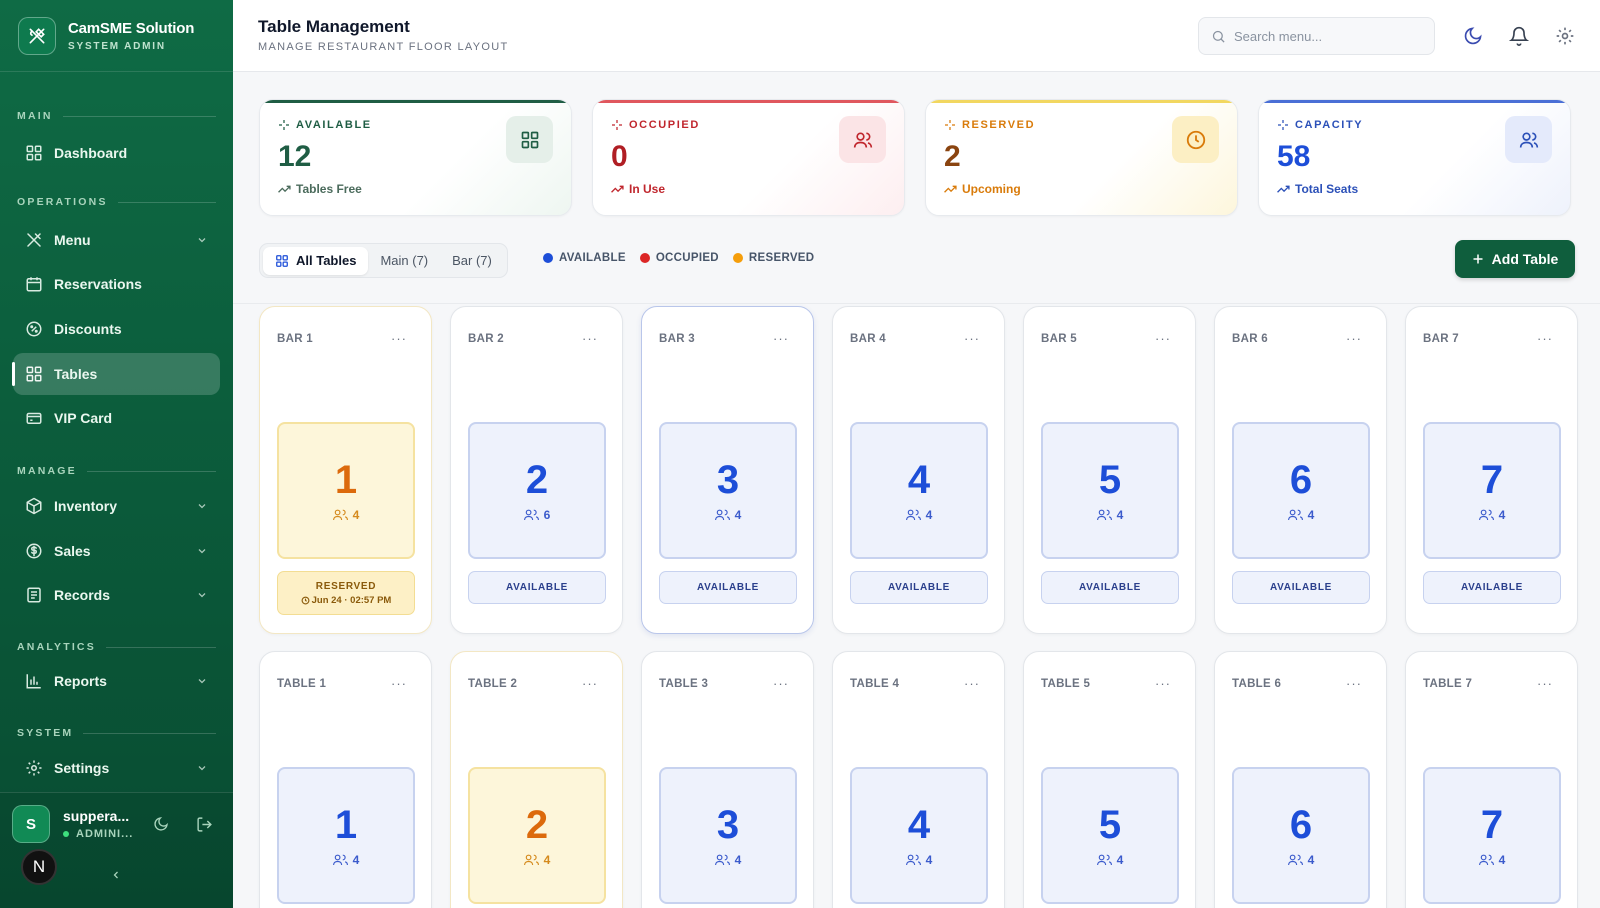  I want to click on stat-card-capacity: CAPACITY 58 Total Seats, so click(1414, 157).